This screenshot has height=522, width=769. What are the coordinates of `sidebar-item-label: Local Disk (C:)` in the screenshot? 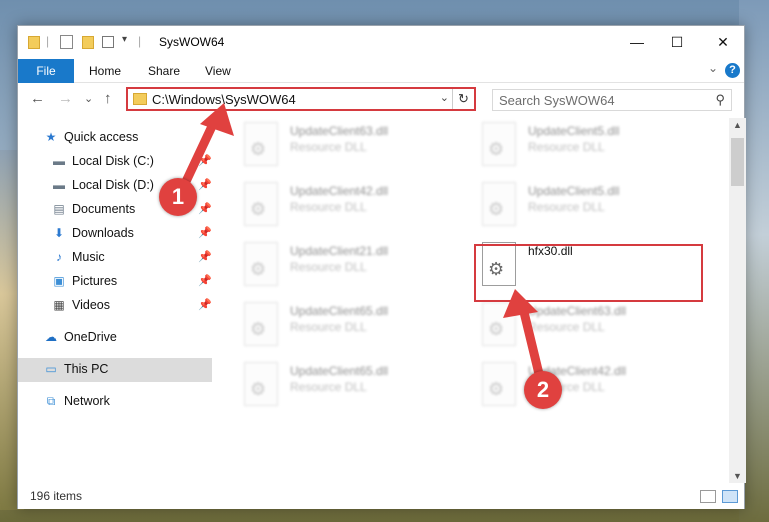 It's located at (113, 161).